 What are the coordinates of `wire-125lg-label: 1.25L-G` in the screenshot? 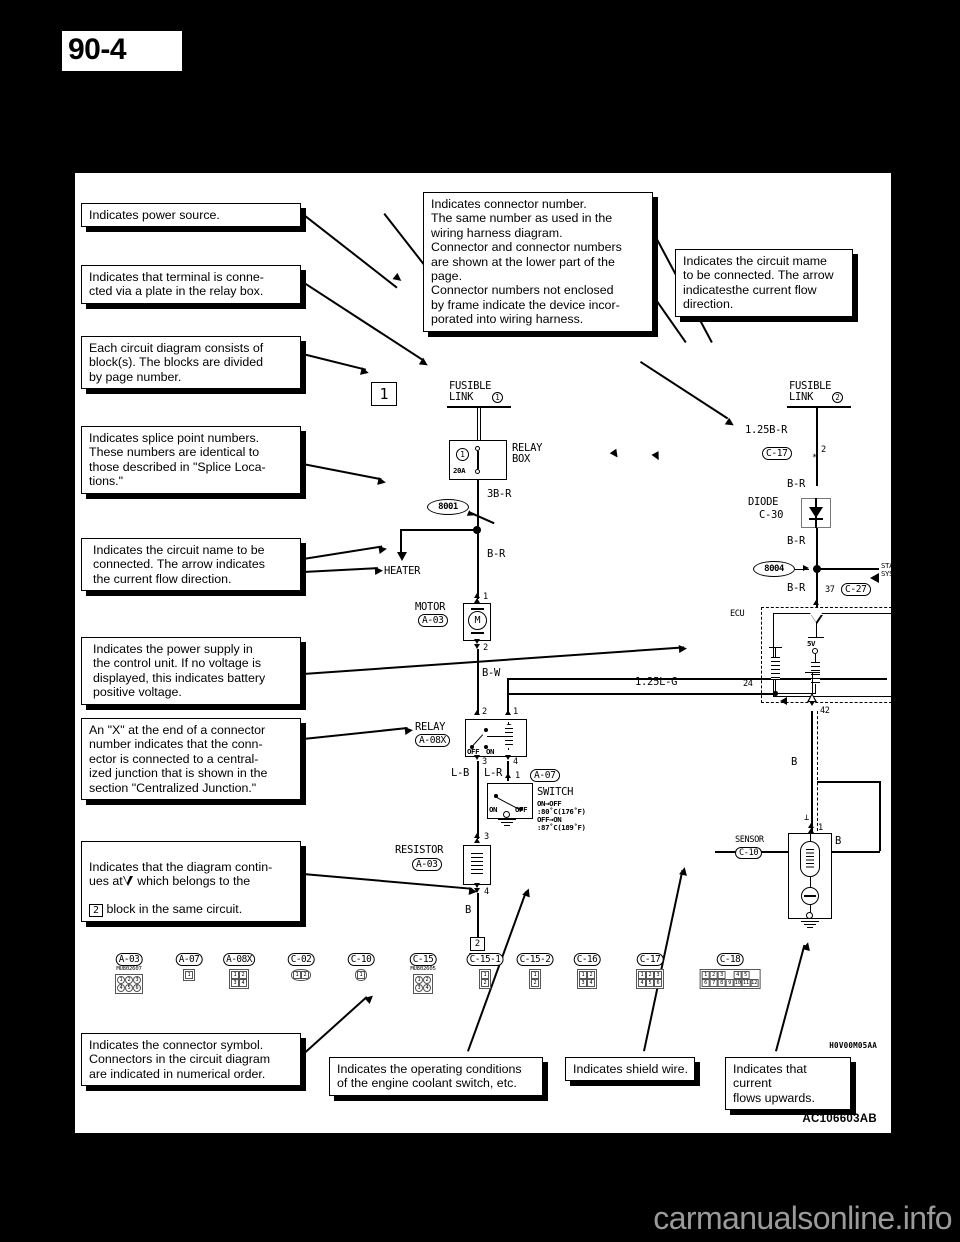 It's located at (656, 682).